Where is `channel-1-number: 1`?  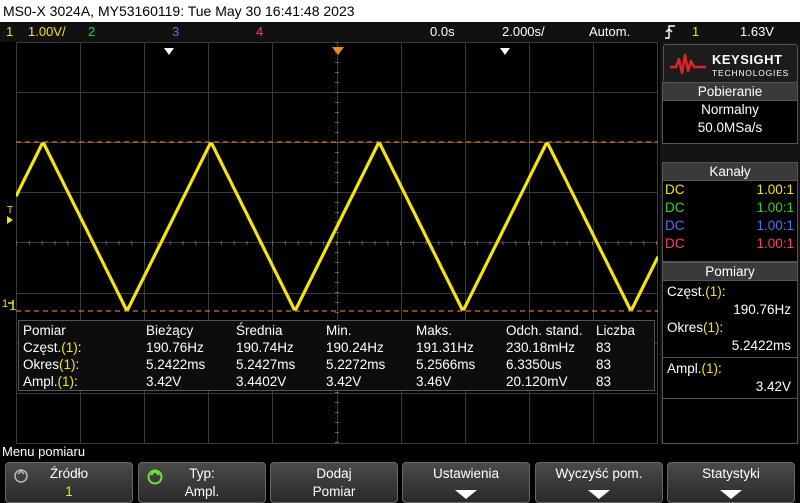
channel-1-number: 1 is located at coordinates (9, 32).